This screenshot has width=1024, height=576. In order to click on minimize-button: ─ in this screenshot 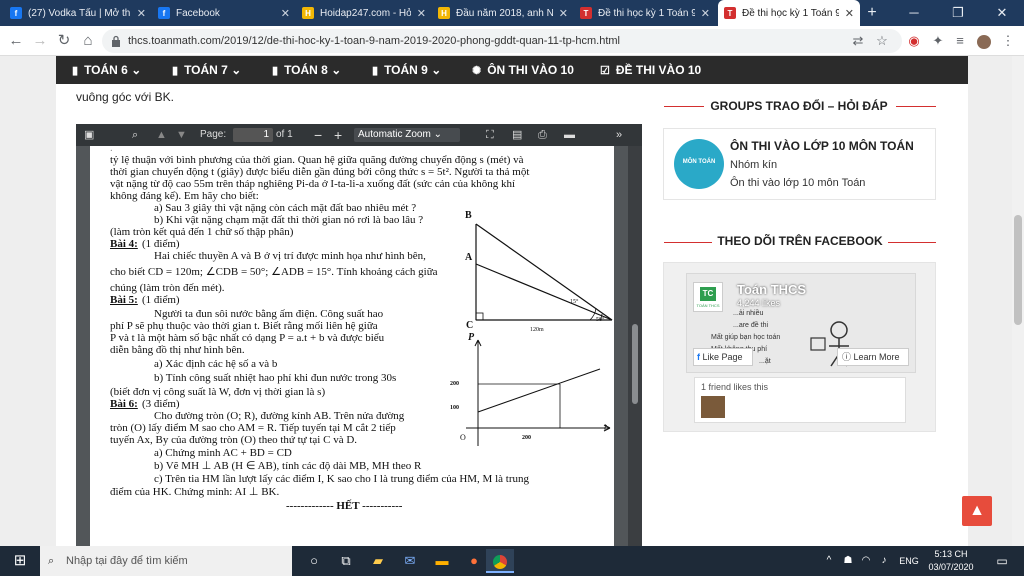, I will do `click(914, 13)`.